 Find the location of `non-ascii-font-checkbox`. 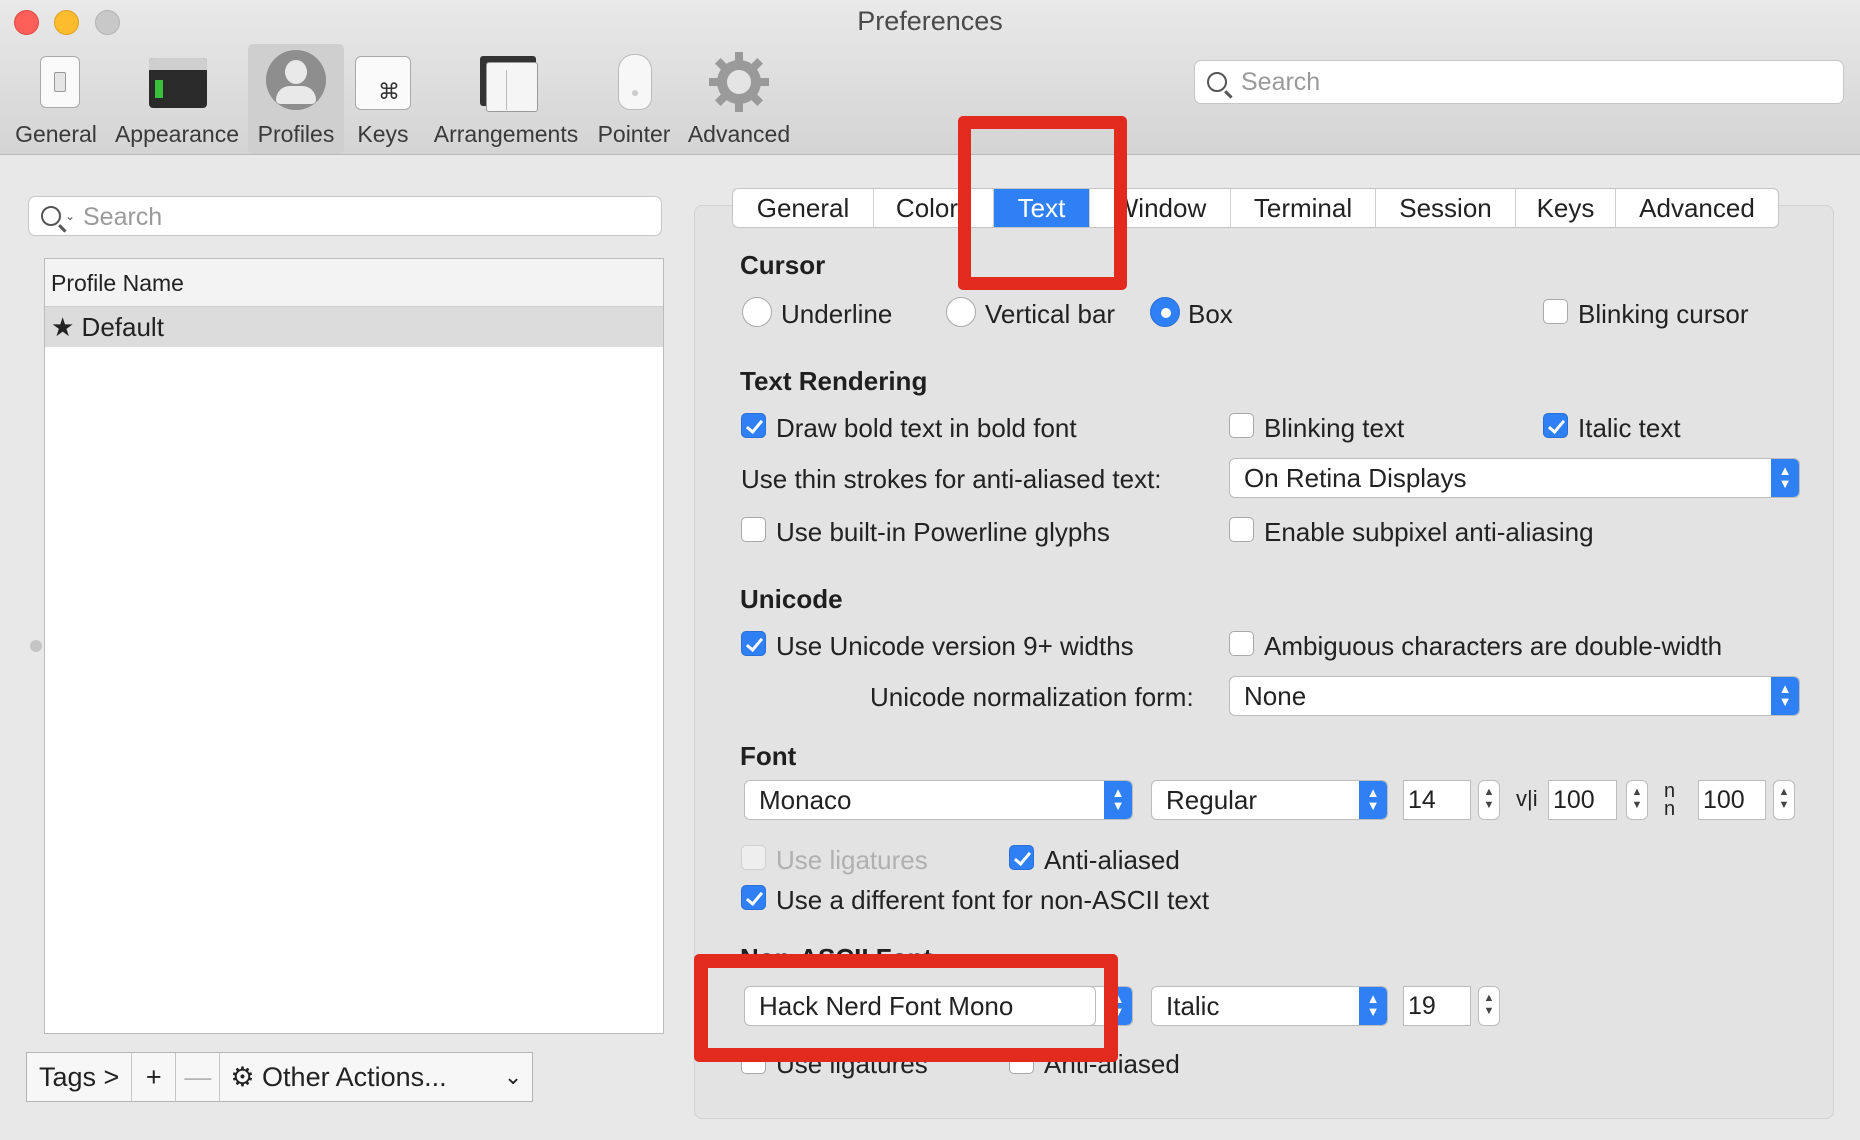

non-ascii-font-checkbox is located at coordinates (753, 897).